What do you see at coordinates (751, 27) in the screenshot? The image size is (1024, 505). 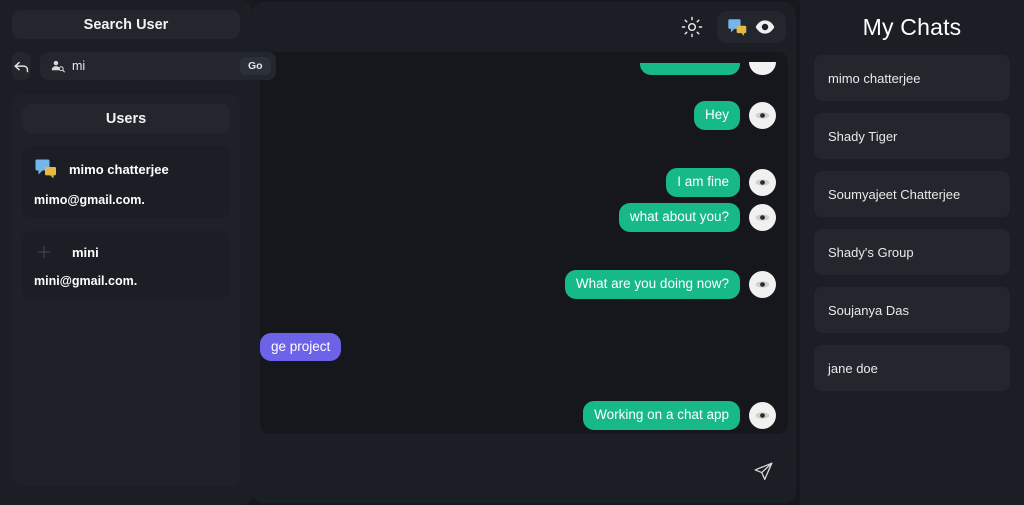 I see `chat-header-avatar-group` at bounding box center [751, 27].